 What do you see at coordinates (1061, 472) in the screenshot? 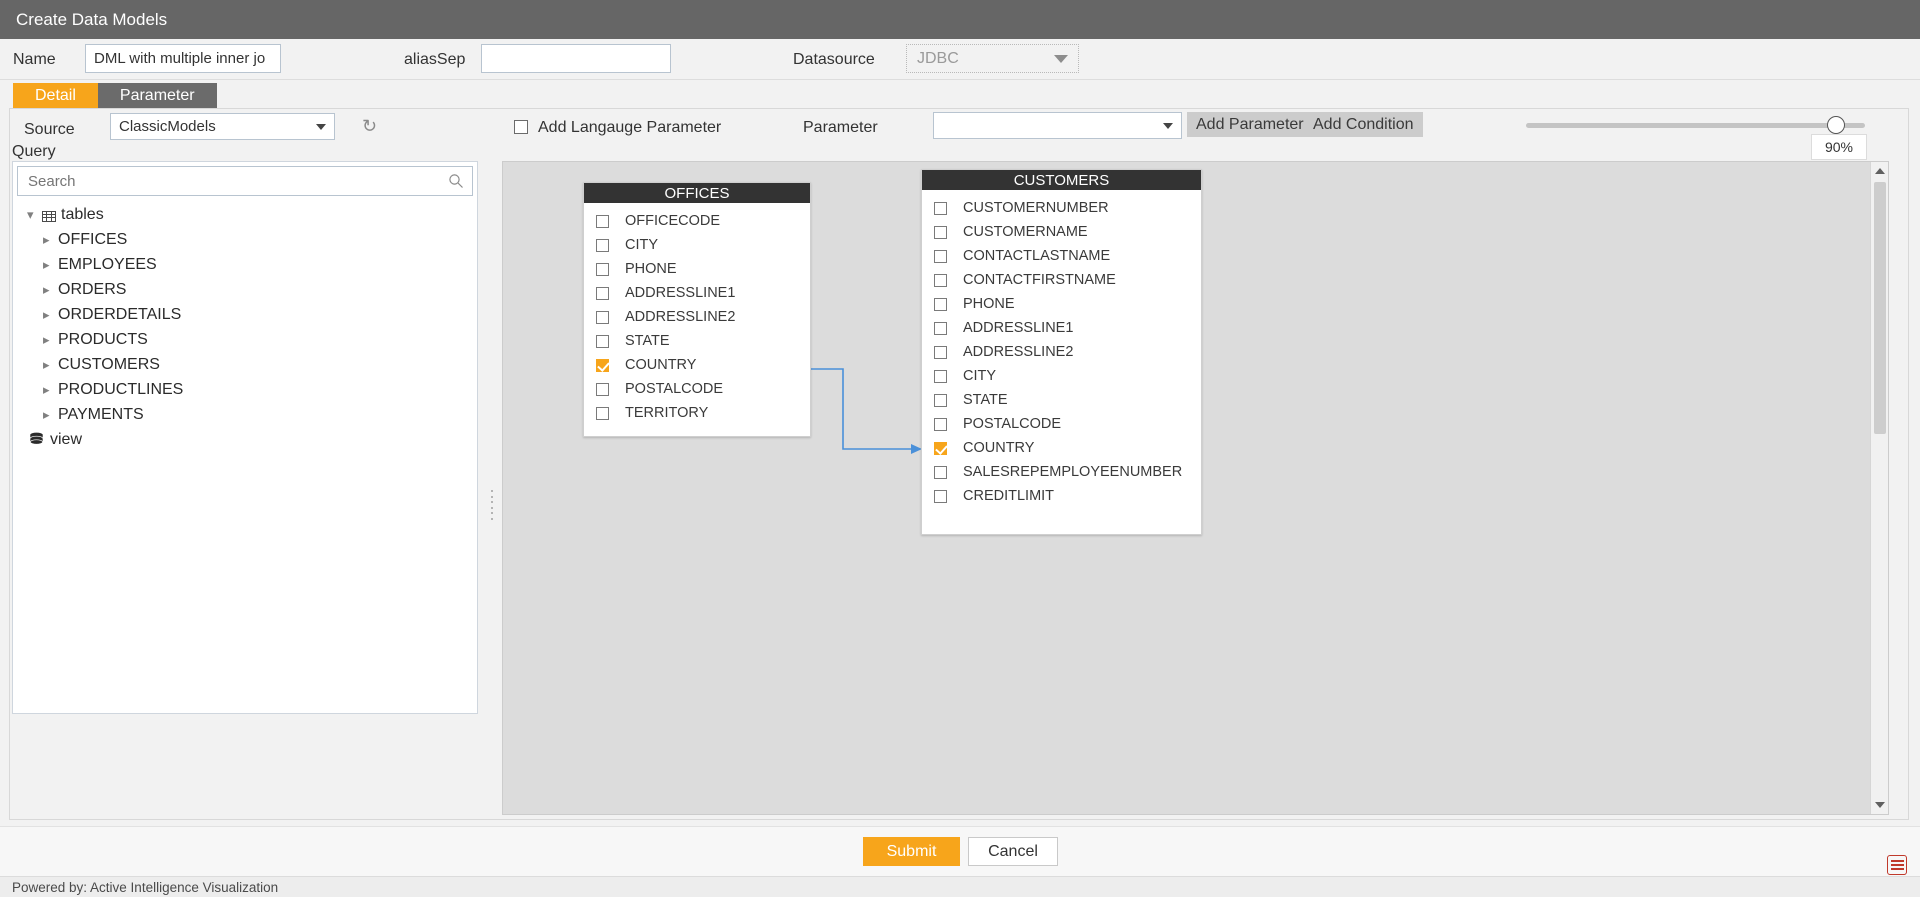
I see `field-row: SALESREPEMPLOYEENUMBER` at bounding box center [1061, 472].